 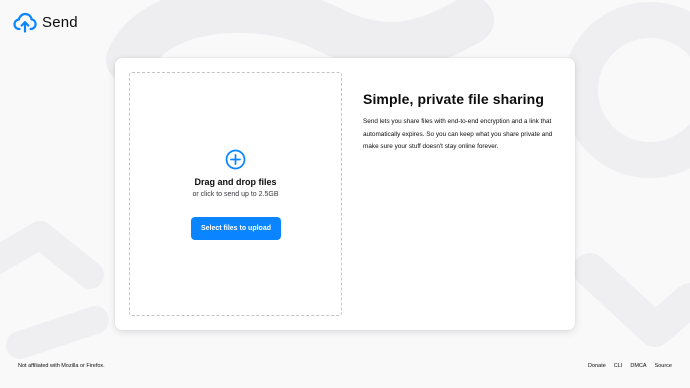 I want to click on footer-link-donate: Donate, so click(x=597, y=366).